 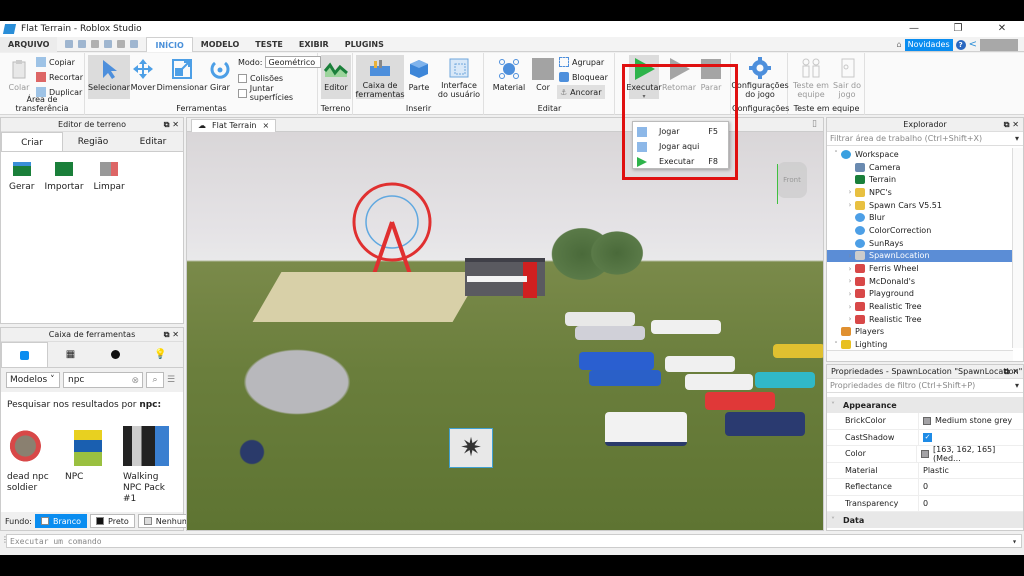 What do you see at coordinates (680, 146) in the screenshot?
I see `play-here-menu-item: Jogar aqui` at bounding box center [680, 146].